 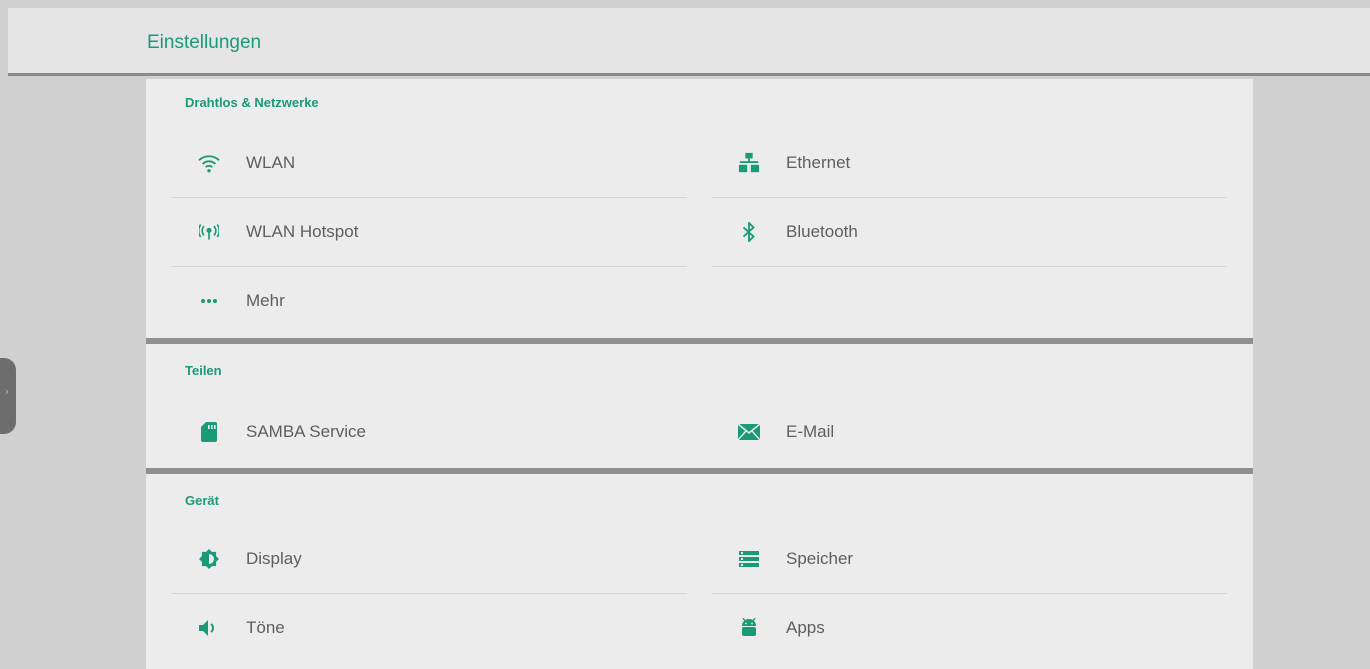 I want to click on page-title: Einstellungen, so click(x=204, y=42).